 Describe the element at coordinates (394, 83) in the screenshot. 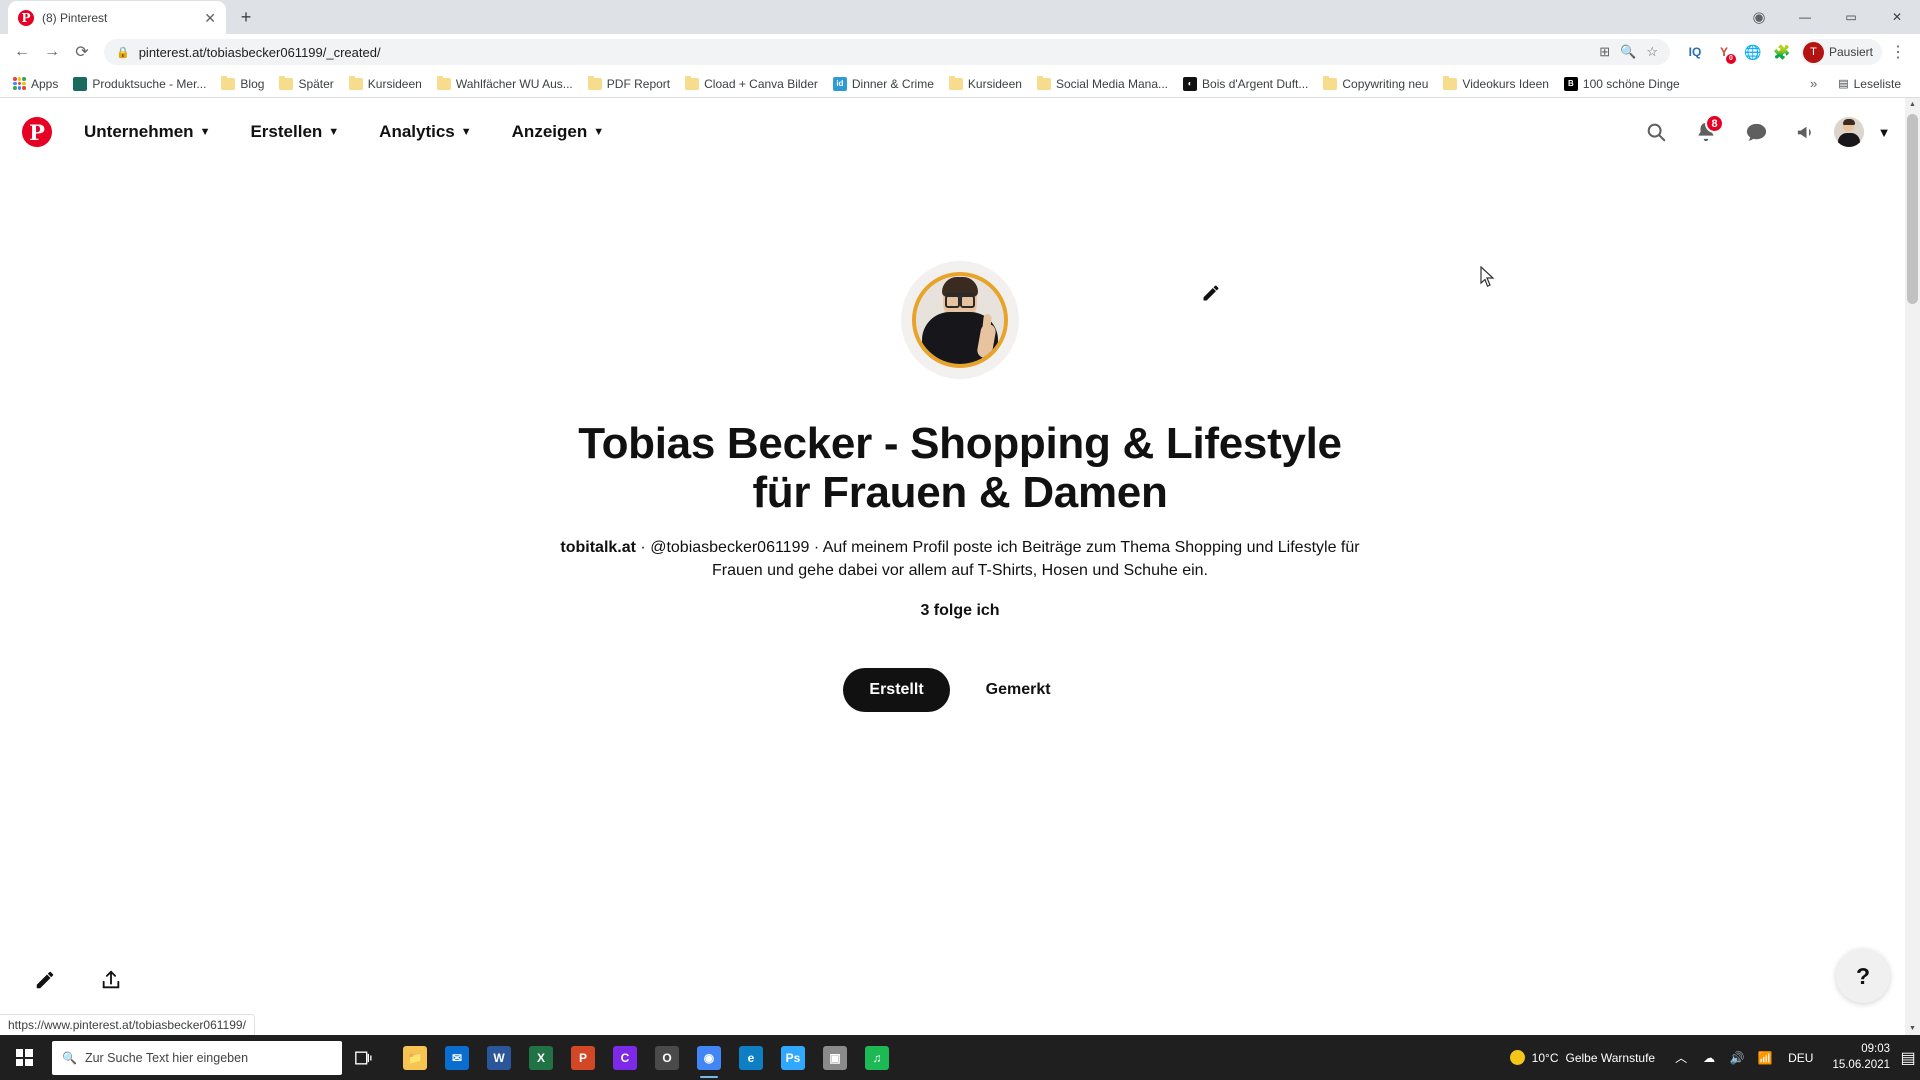

I see `bookmark-label: Kursideen` at that location.